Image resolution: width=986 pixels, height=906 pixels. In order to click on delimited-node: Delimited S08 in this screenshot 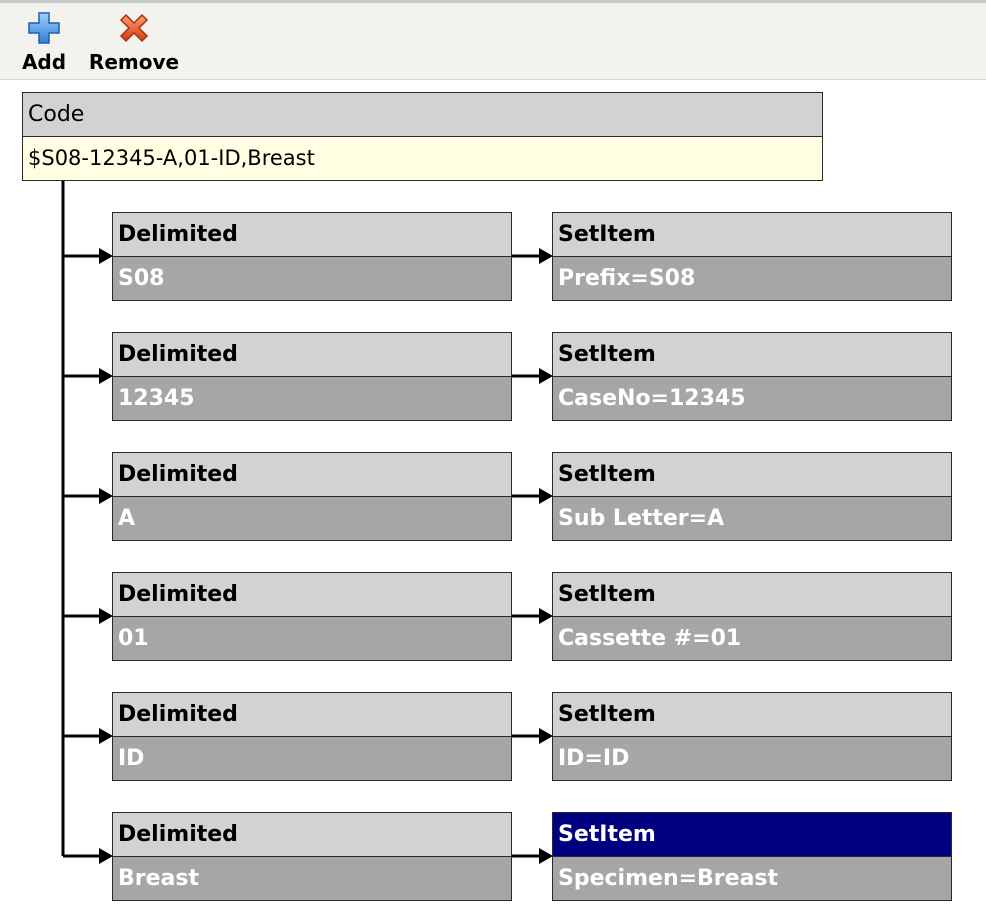, I will do `click(312, 256)`.